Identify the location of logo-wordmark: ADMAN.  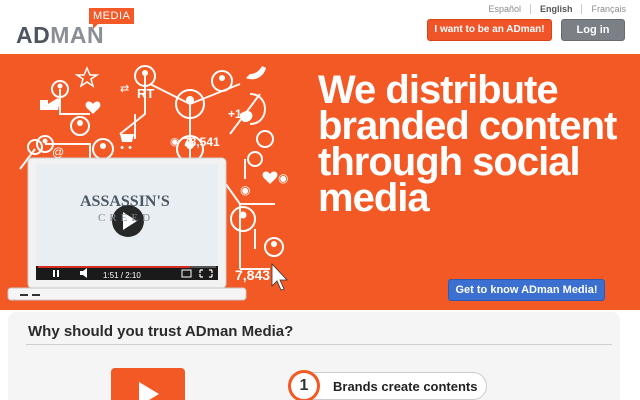
(60, 35).